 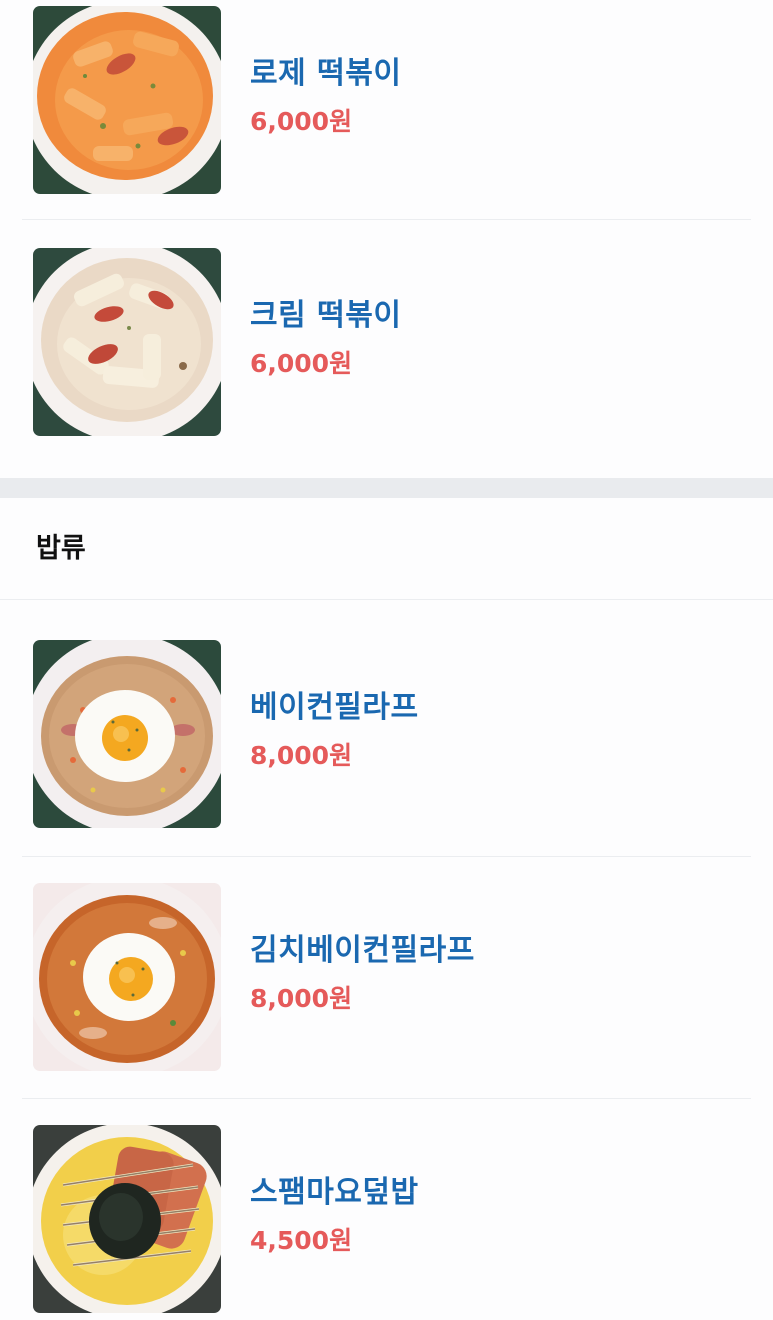 What do you see at coordinates (301, 1240) in the screenshot?
I see `menu-item-price: 4,500원` at bounding box center [301, 1240].